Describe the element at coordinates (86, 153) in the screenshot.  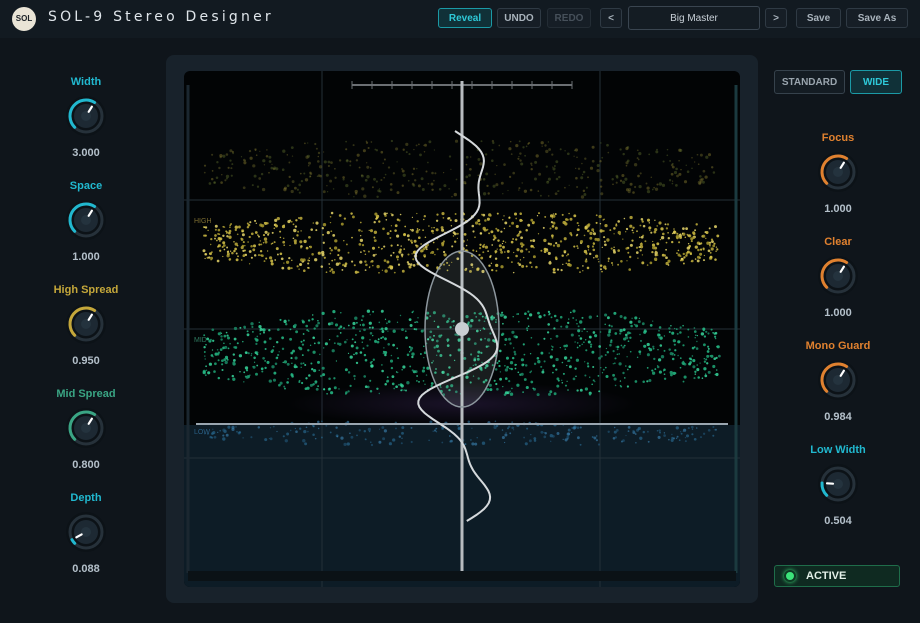
I see `width-value: 3.000` at that location.